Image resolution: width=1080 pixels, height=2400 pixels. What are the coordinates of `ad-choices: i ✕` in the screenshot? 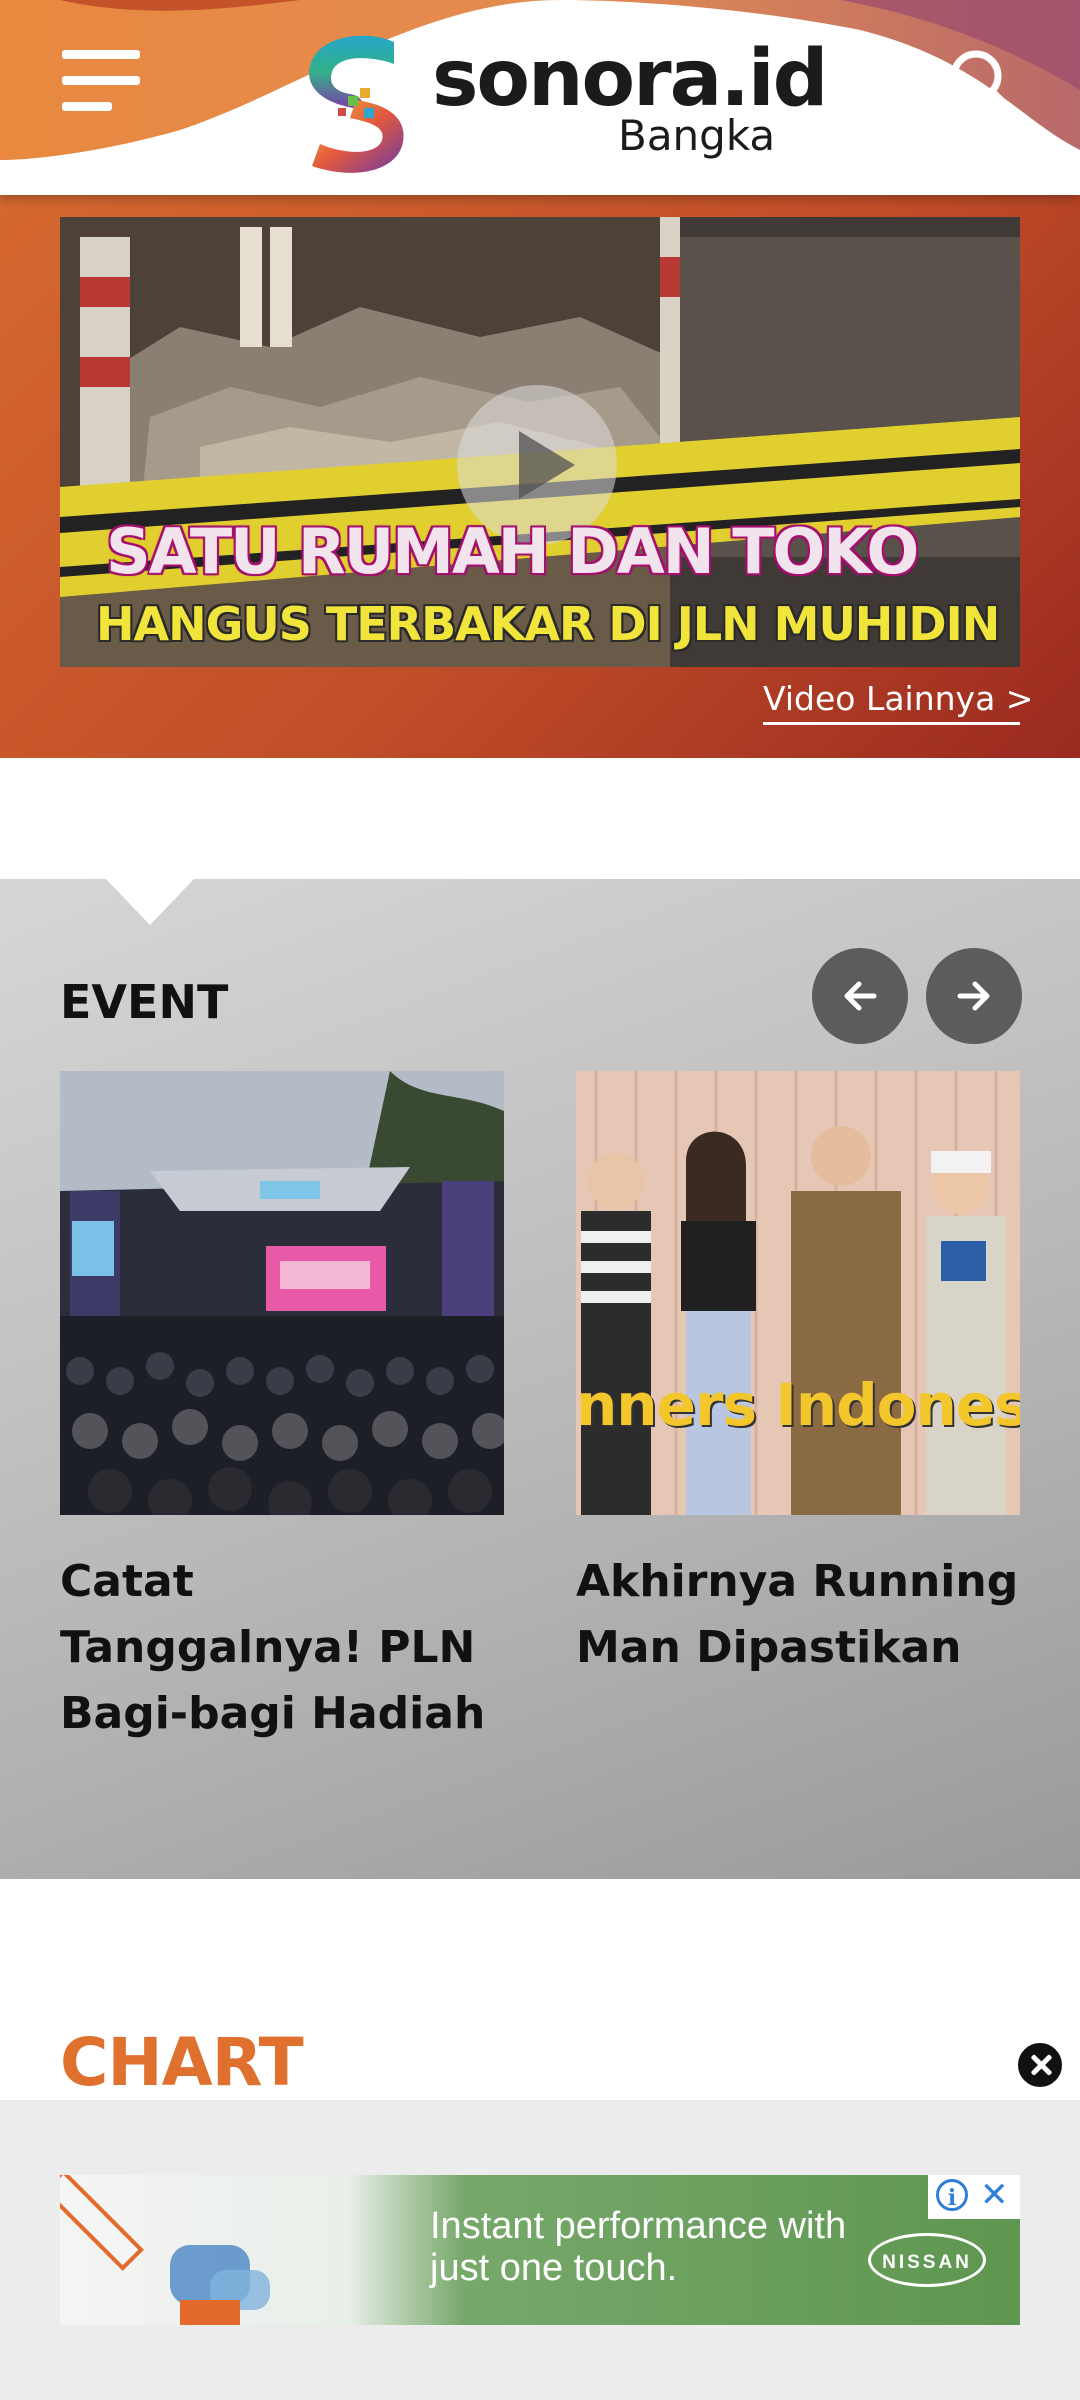 It's located at (974, 2197).